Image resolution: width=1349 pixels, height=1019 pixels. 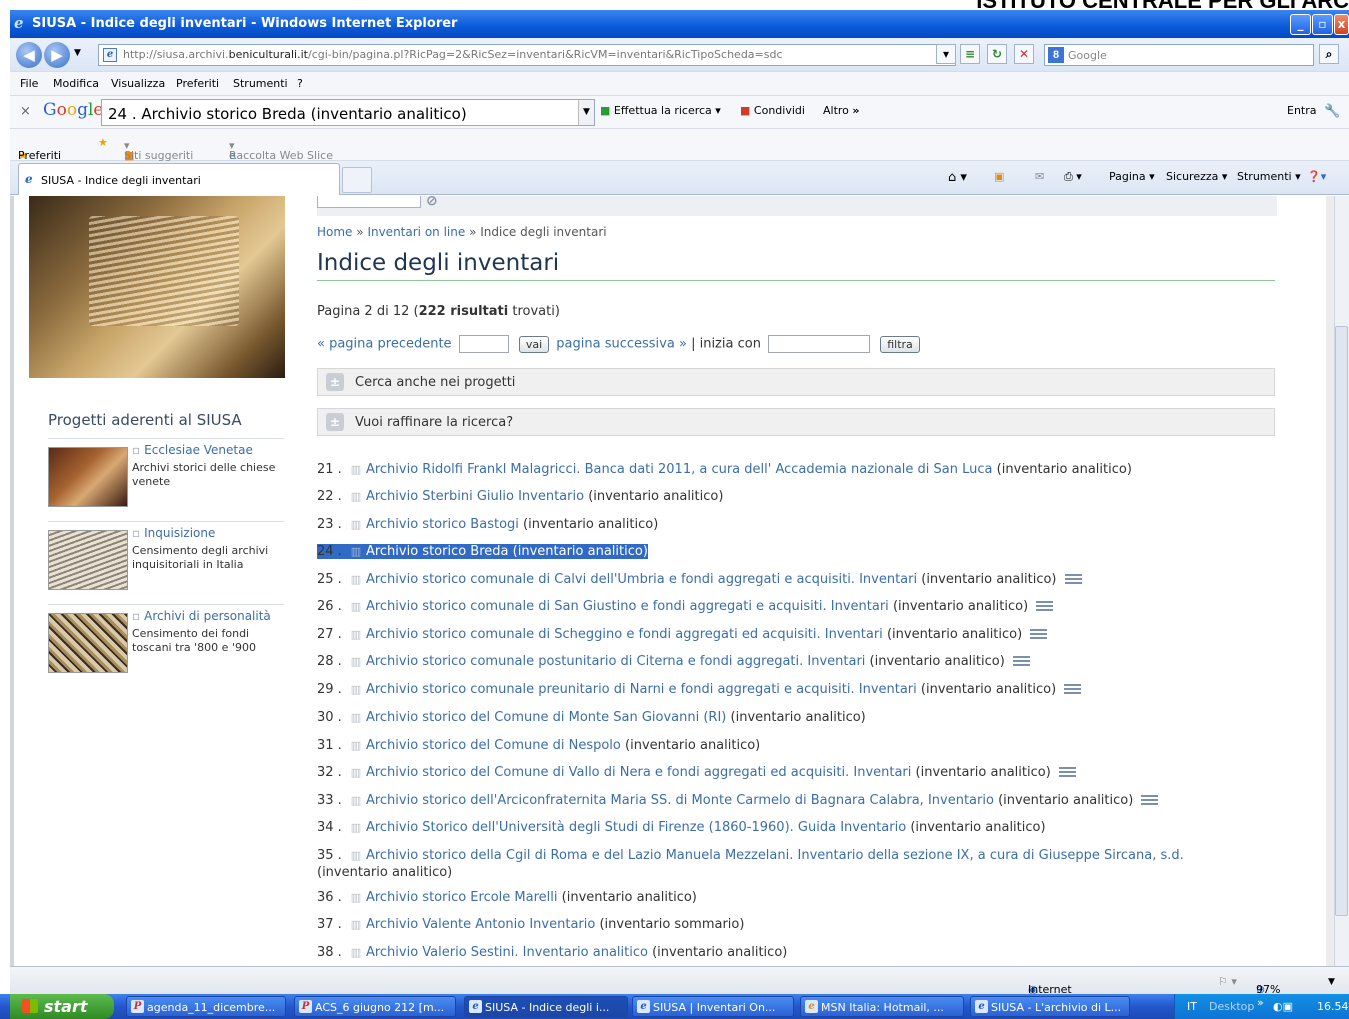 What do you see at coordinates (62, 1006) in the screenshot?
I see `start-button: start` at bounding box center [62, 1006].